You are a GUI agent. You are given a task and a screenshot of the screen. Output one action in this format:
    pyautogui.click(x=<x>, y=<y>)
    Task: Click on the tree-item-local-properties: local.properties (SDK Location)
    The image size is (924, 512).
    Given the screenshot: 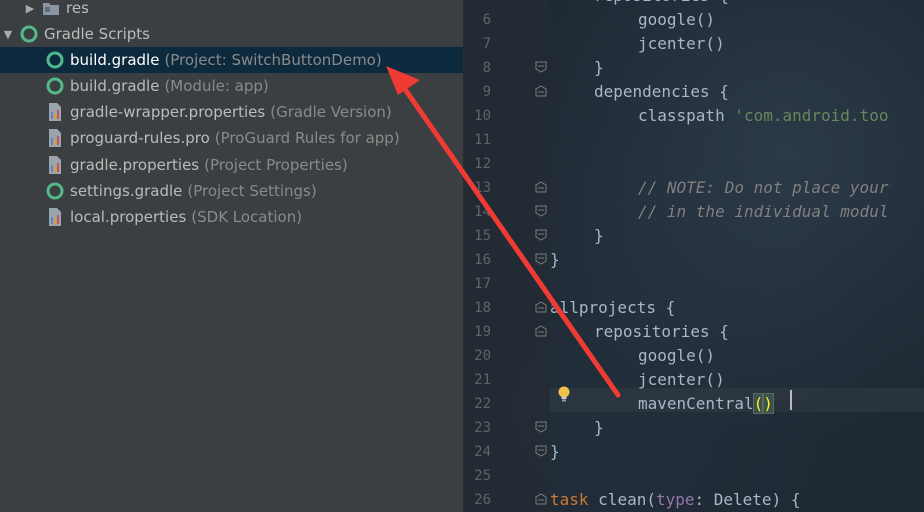 What is the action you would take?
    pyautogui.click(x=231, y=217)
    